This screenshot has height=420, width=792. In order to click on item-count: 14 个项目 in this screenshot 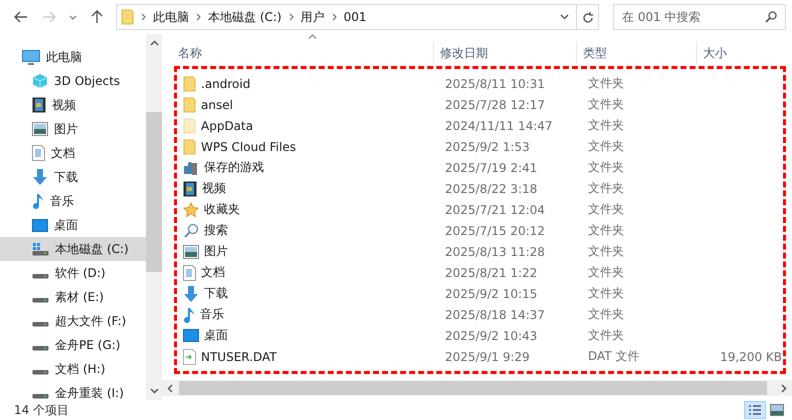, I will do `click(42, 410)`.